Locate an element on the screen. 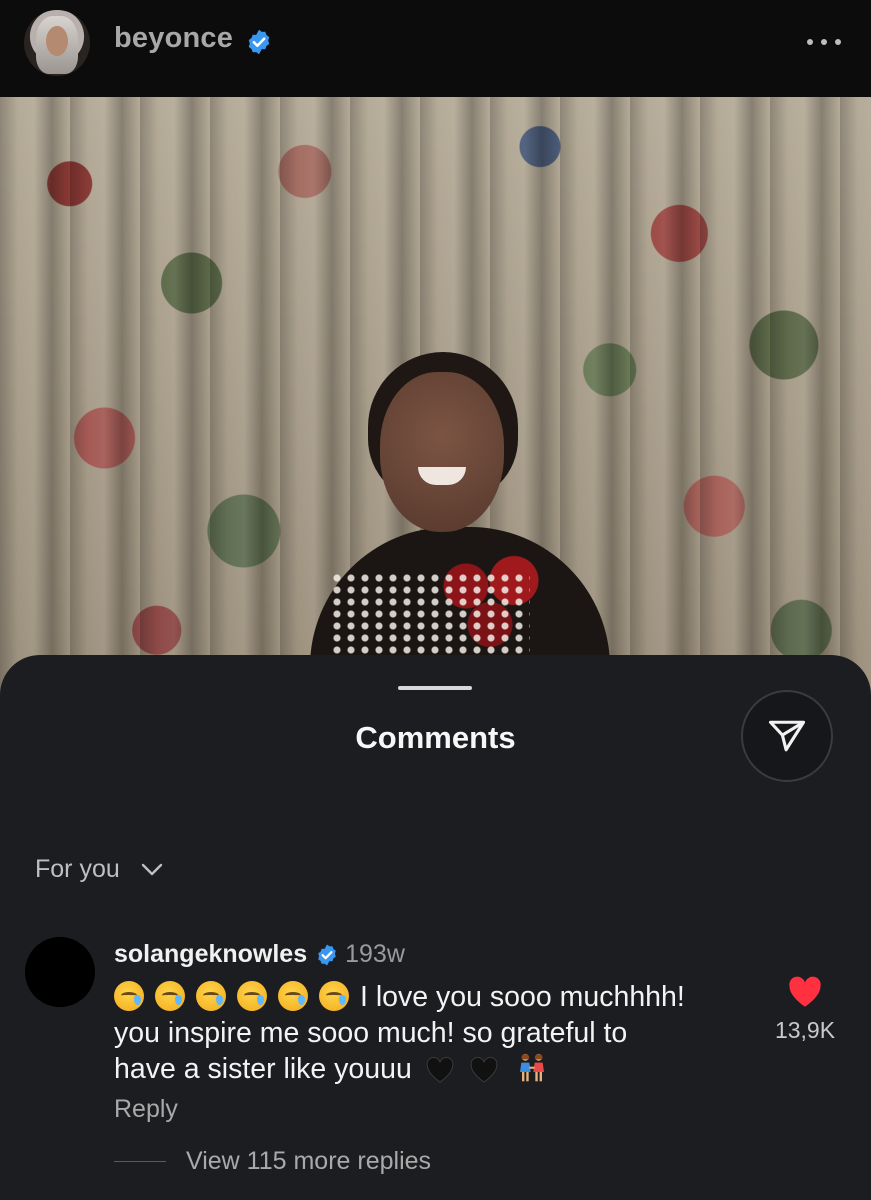  post-header: beyonce is located at coordinates (435, 48).